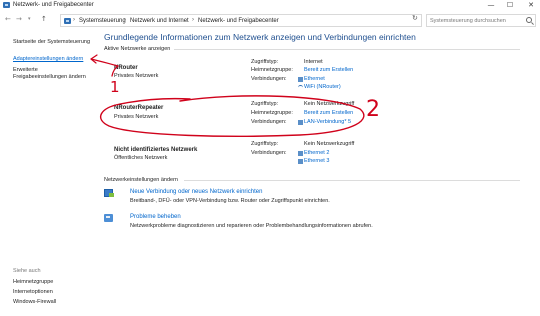 The image size is (540, 316). What do you see at coordinates (29, 19) in the screenshot?
I see `recent-locations-icon: ▾` at bounding box center [29, 19].